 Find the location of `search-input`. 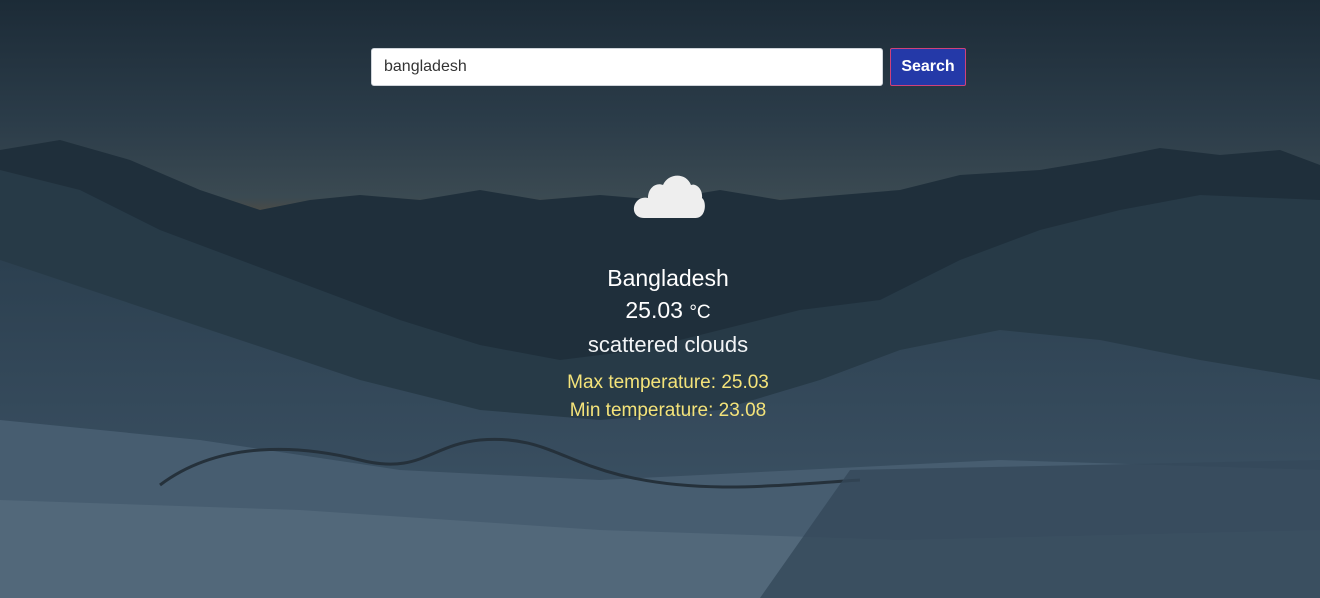

search-input is located at coordinates (627, 67).